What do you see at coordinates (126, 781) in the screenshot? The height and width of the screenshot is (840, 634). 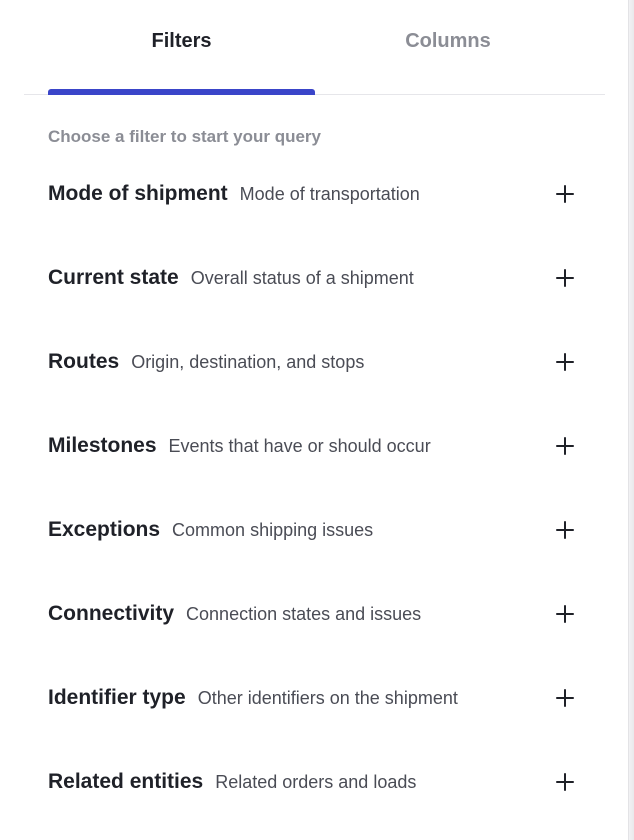 I see `filter-name: Related entities` at bounding box center [126, 781].